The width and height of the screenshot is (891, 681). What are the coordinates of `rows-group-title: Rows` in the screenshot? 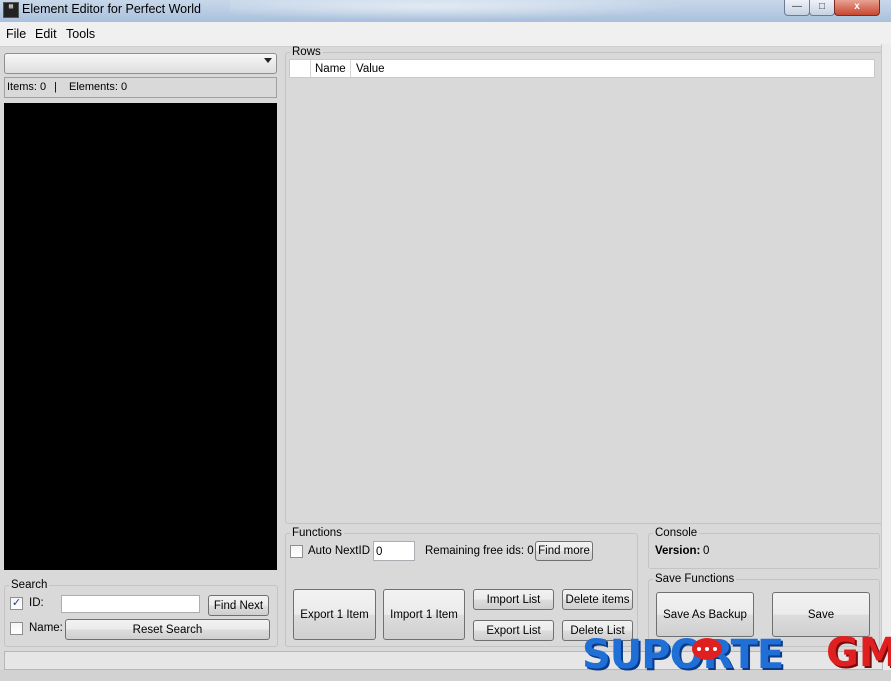 It's located at (306, 52).